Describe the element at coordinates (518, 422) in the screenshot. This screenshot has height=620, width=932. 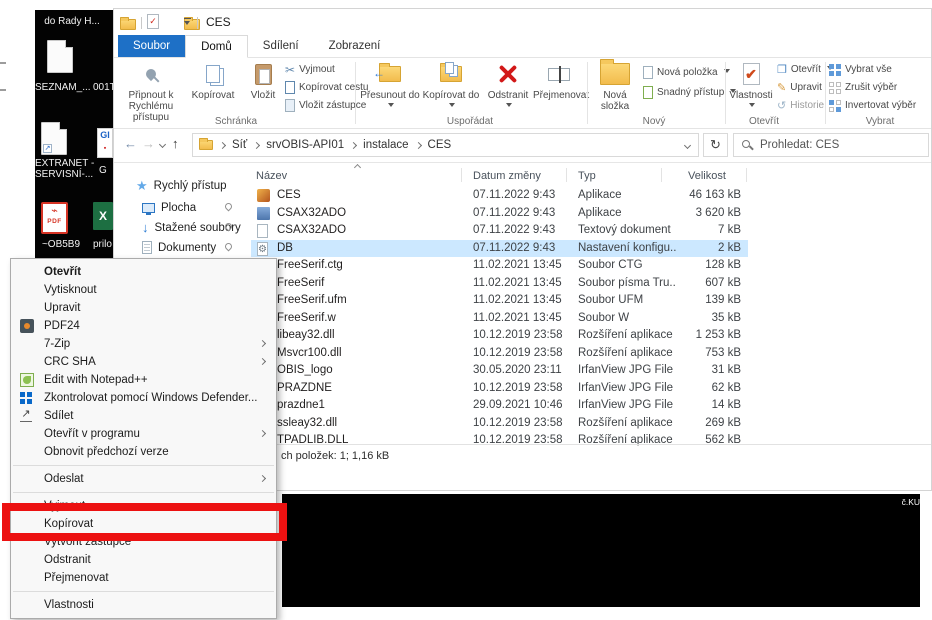
I see `file-date: 10.12.2019 23:58` at that location.